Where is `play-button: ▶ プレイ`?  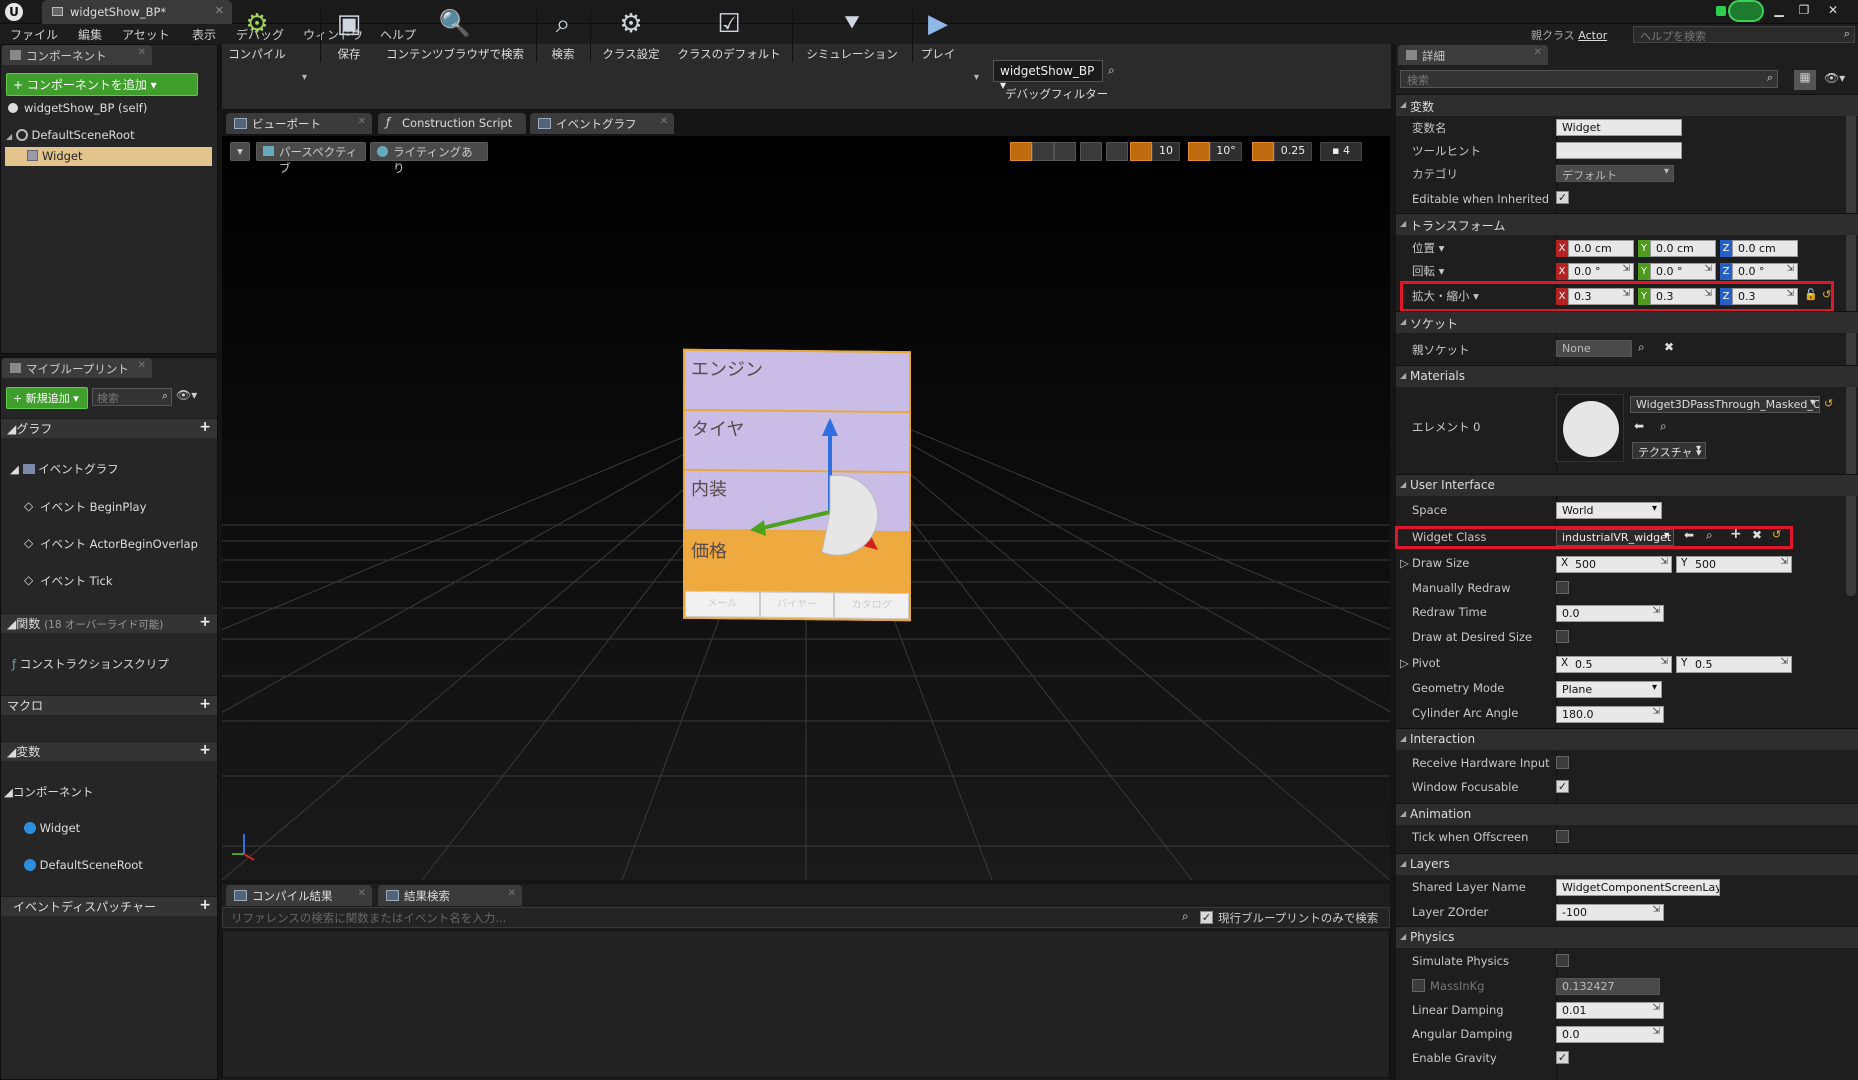
play-button: ▶ プレイ is located at coordinates (938, 33).